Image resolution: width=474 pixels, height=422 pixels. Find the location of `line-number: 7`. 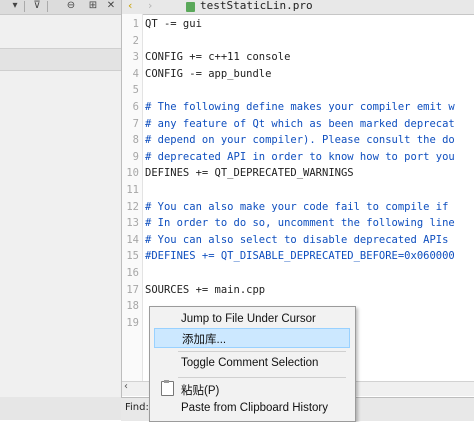

line-number: 7 is located at coordinates (135, 123).